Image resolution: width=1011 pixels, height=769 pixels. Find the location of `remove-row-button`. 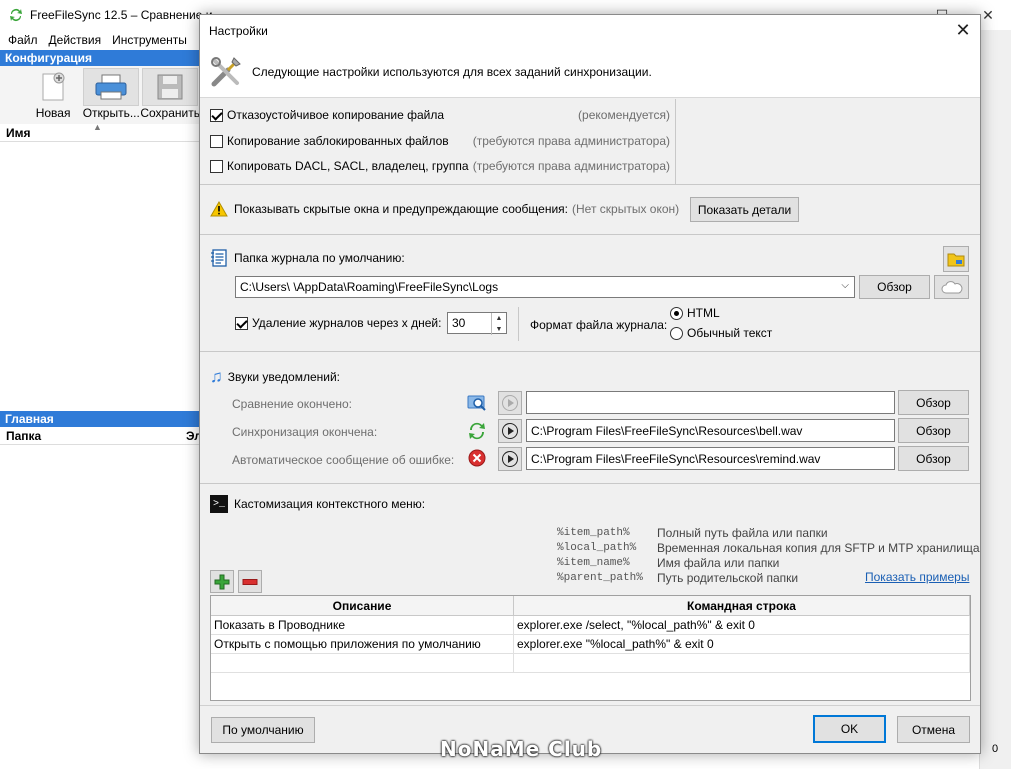

remove-row-button is located at coordinates (250, 581).